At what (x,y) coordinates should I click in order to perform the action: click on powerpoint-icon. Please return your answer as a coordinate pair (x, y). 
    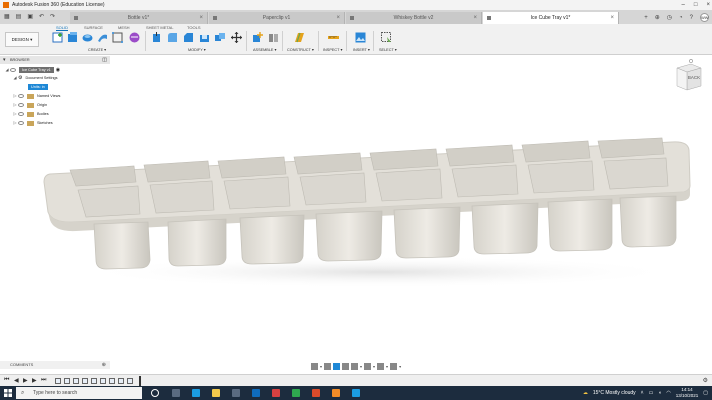
    Looking at the image, I should click on (316, 393).